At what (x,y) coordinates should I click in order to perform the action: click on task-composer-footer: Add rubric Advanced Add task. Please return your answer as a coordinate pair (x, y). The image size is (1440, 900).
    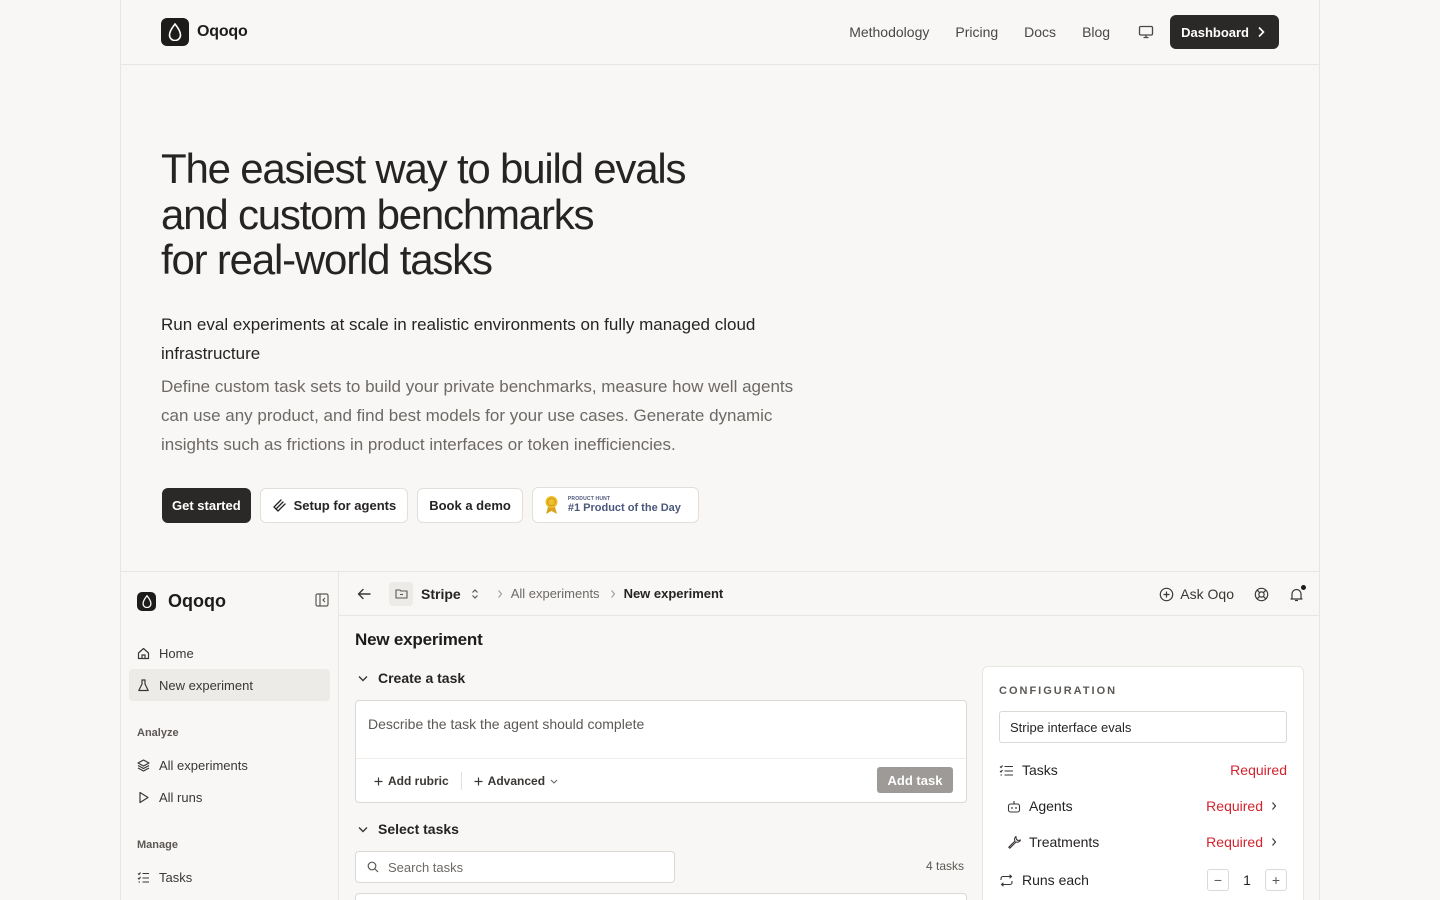
    Looking at the image, I should click on (661, 780).